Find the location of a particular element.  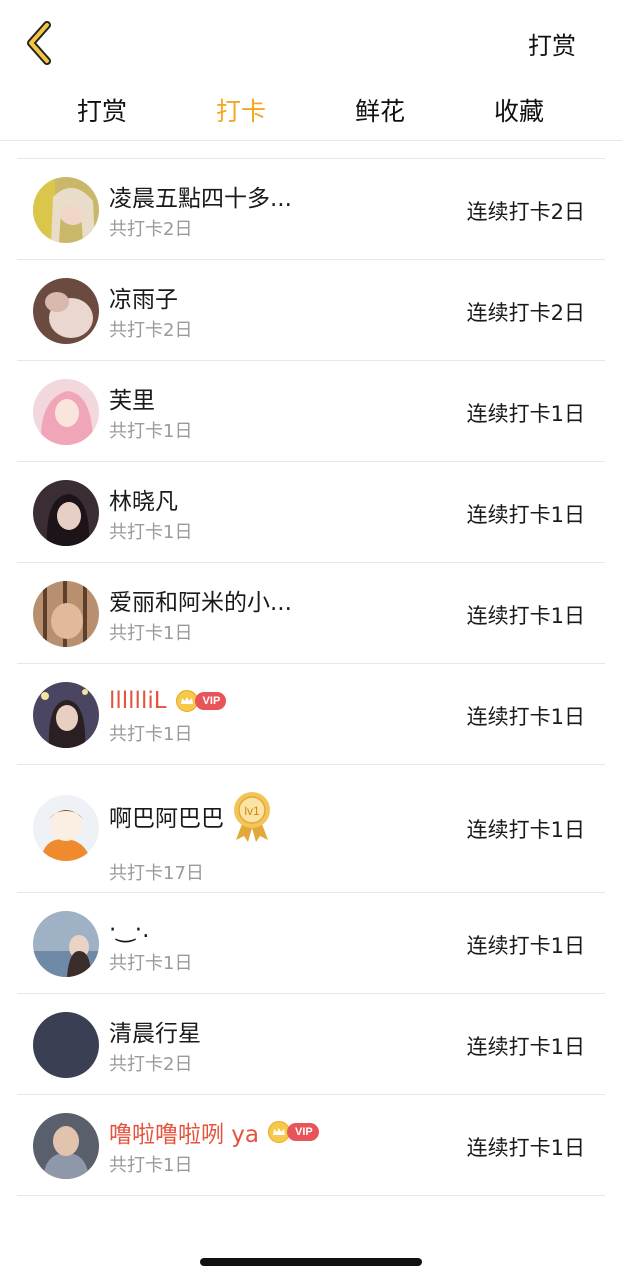

user-name: 噜啦噜啦咧 ya is located at coordinates (184, 1135).